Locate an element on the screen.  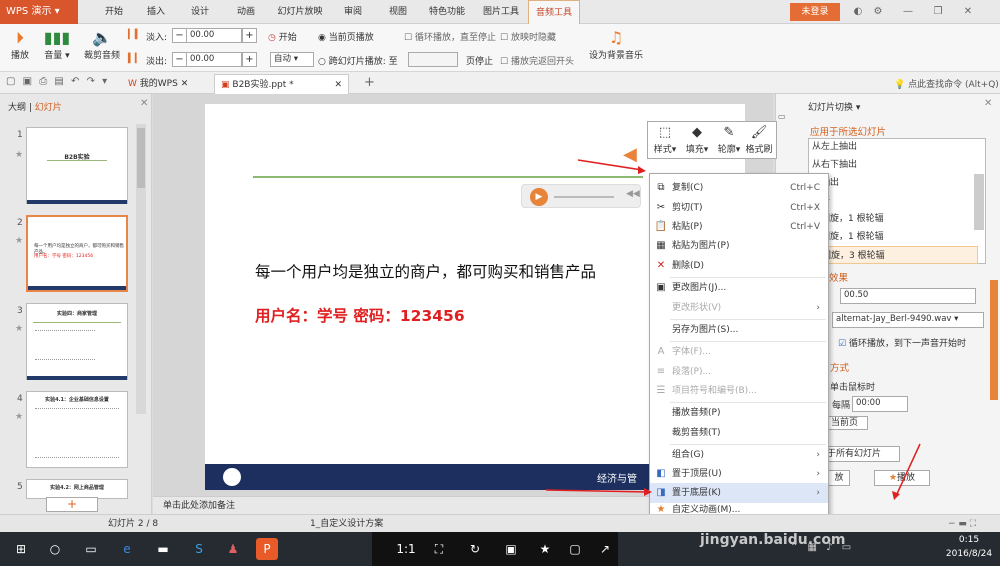
image-viewer-toolbar: 1:1 ⛶ ↻ ▣ ★ ▢ ↗ is located at coordinates (495, 549).